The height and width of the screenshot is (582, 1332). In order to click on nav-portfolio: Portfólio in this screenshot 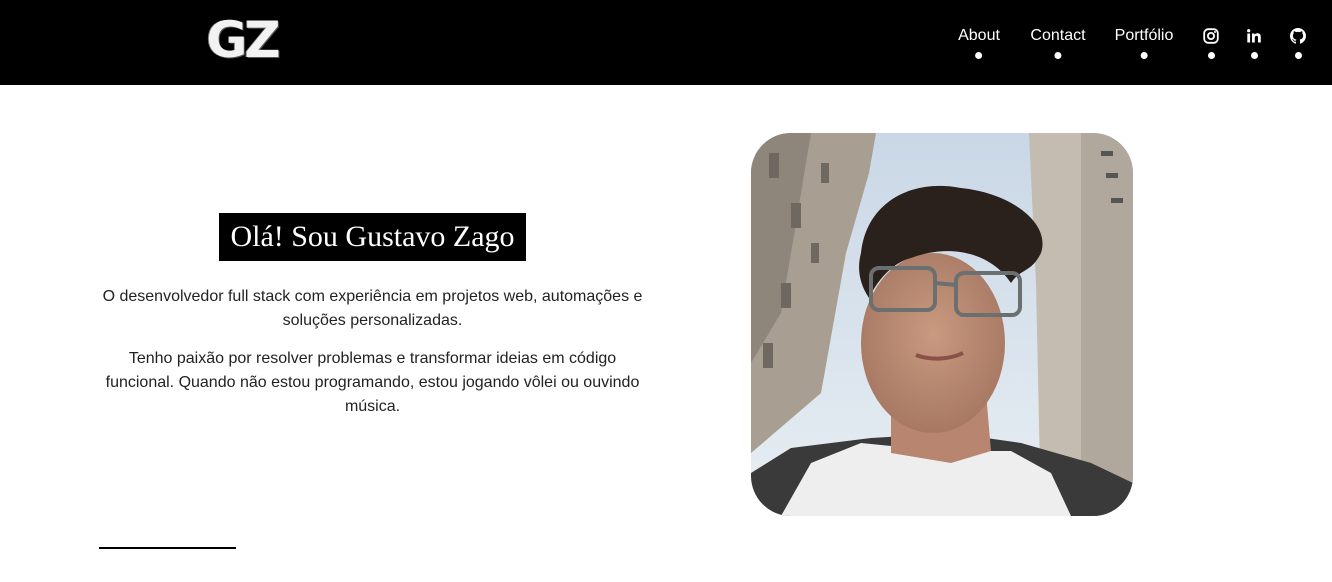, I will do `click(1144, 42)`.